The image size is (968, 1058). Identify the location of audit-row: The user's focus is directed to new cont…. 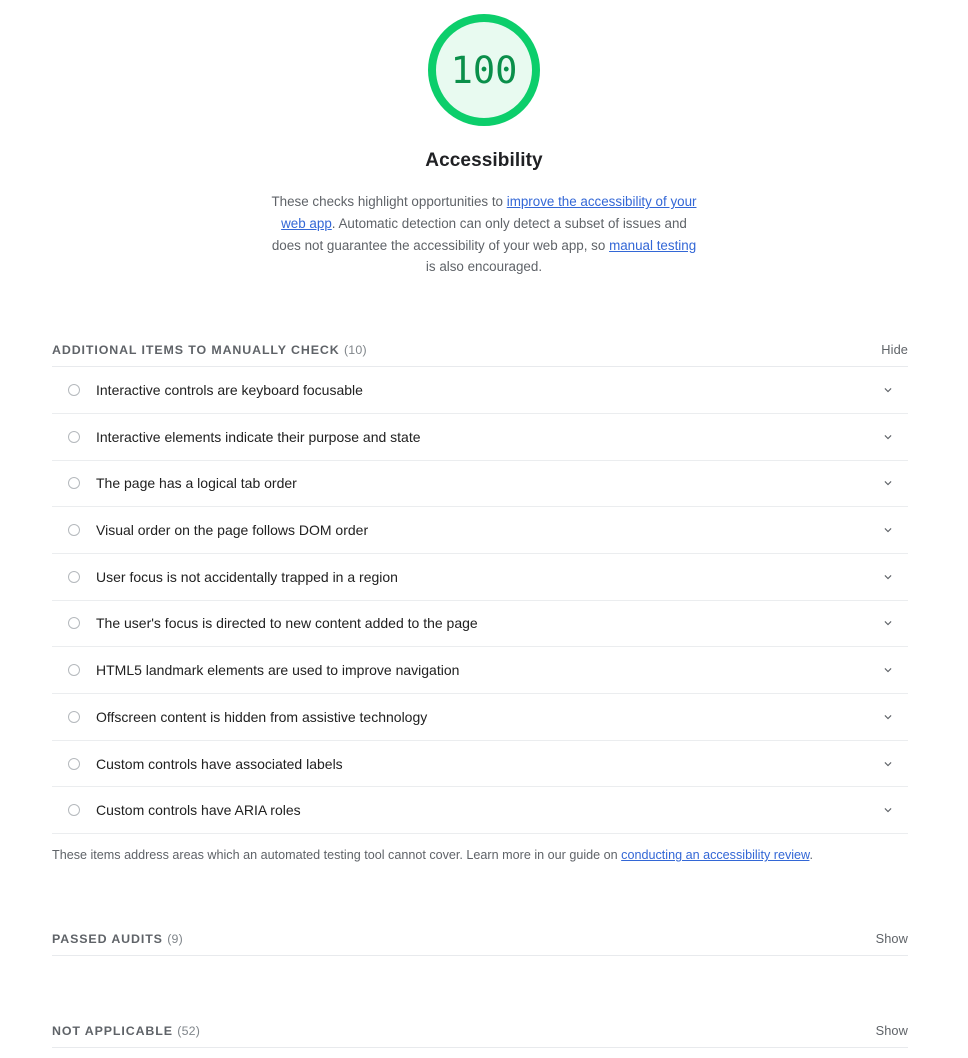
(480, 624).